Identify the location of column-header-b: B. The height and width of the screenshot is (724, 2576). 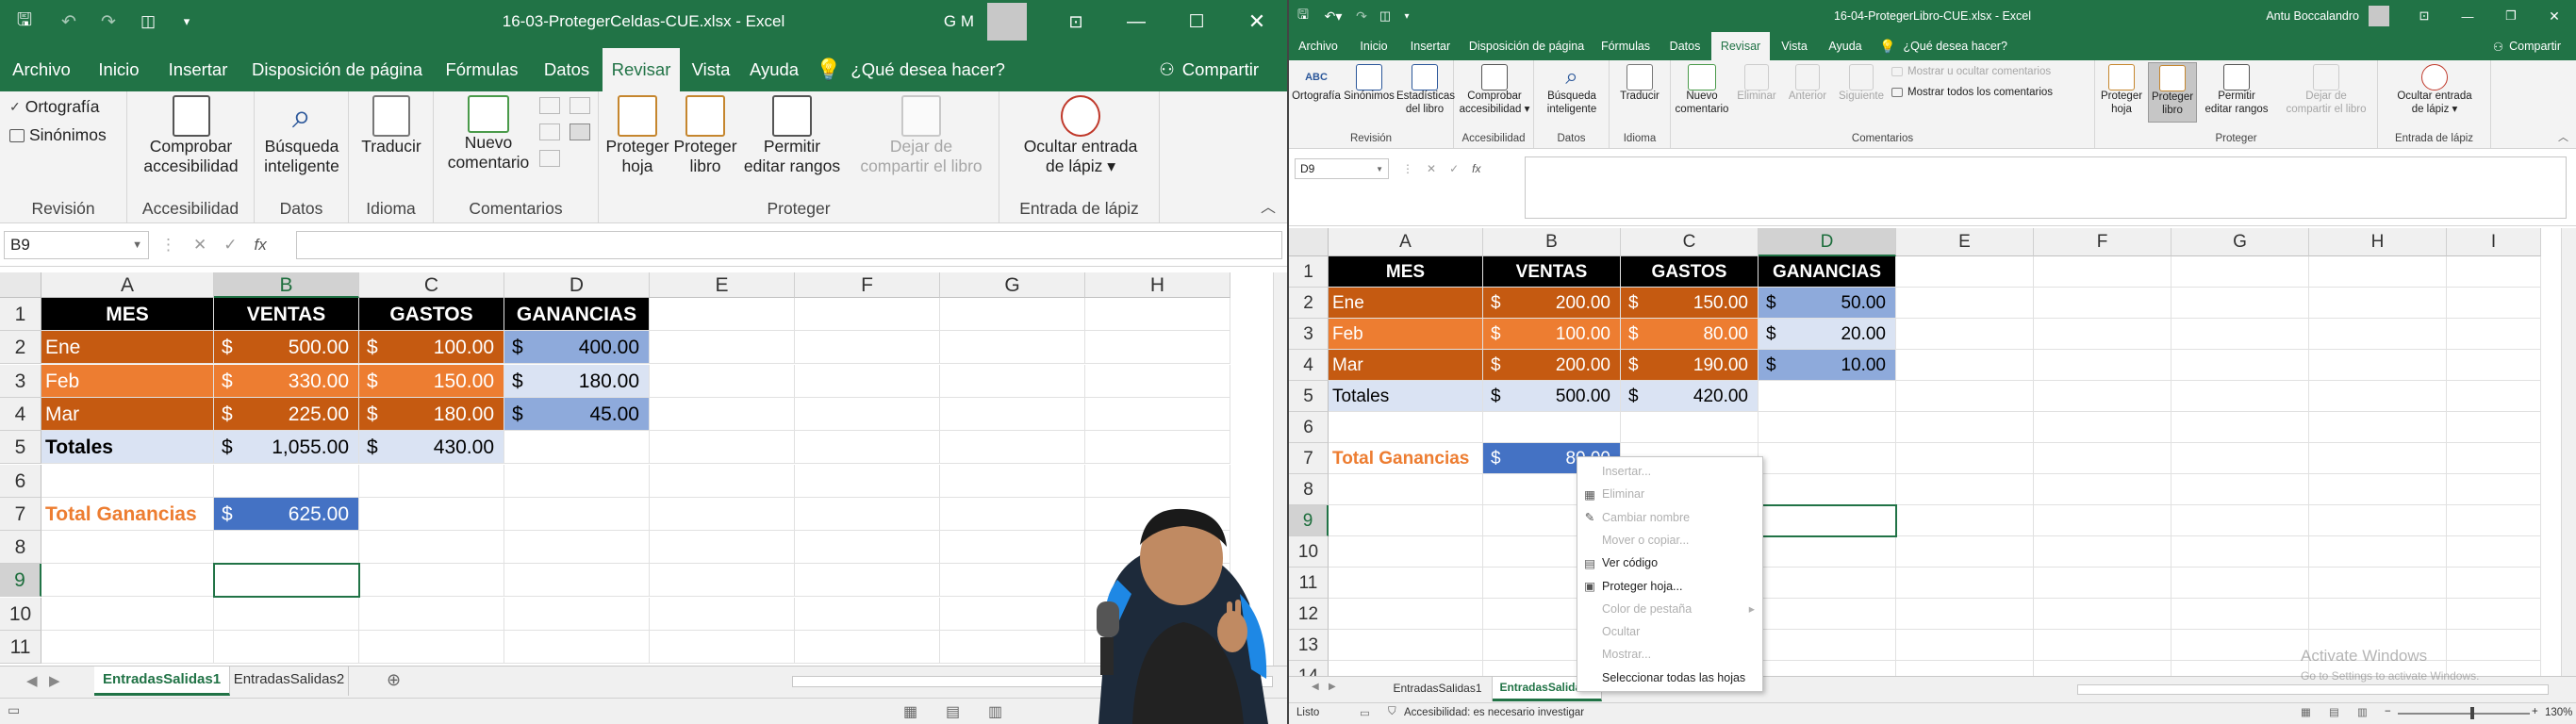
(286, 285).